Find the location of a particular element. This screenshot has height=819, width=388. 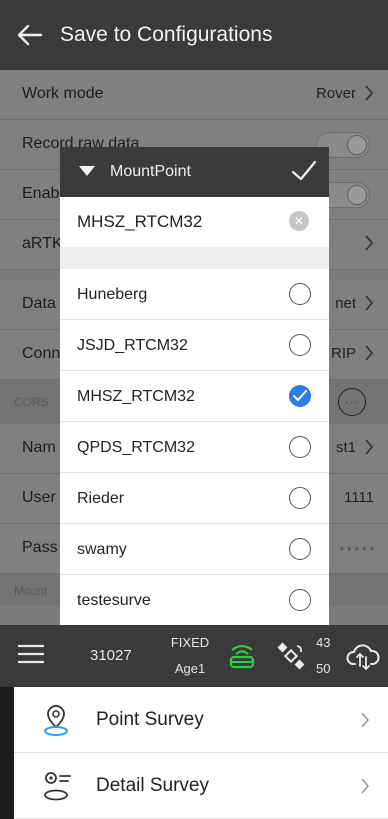

confirm-check-icon is located at coordinates (304, 171).